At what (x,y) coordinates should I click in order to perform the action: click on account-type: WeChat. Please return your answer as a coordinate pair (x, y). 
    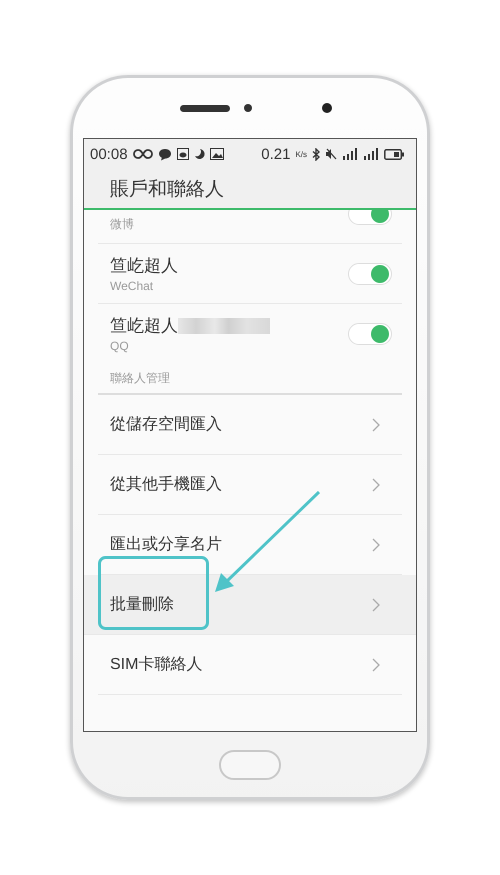
    Looking at the image, I should click on (132, 286).